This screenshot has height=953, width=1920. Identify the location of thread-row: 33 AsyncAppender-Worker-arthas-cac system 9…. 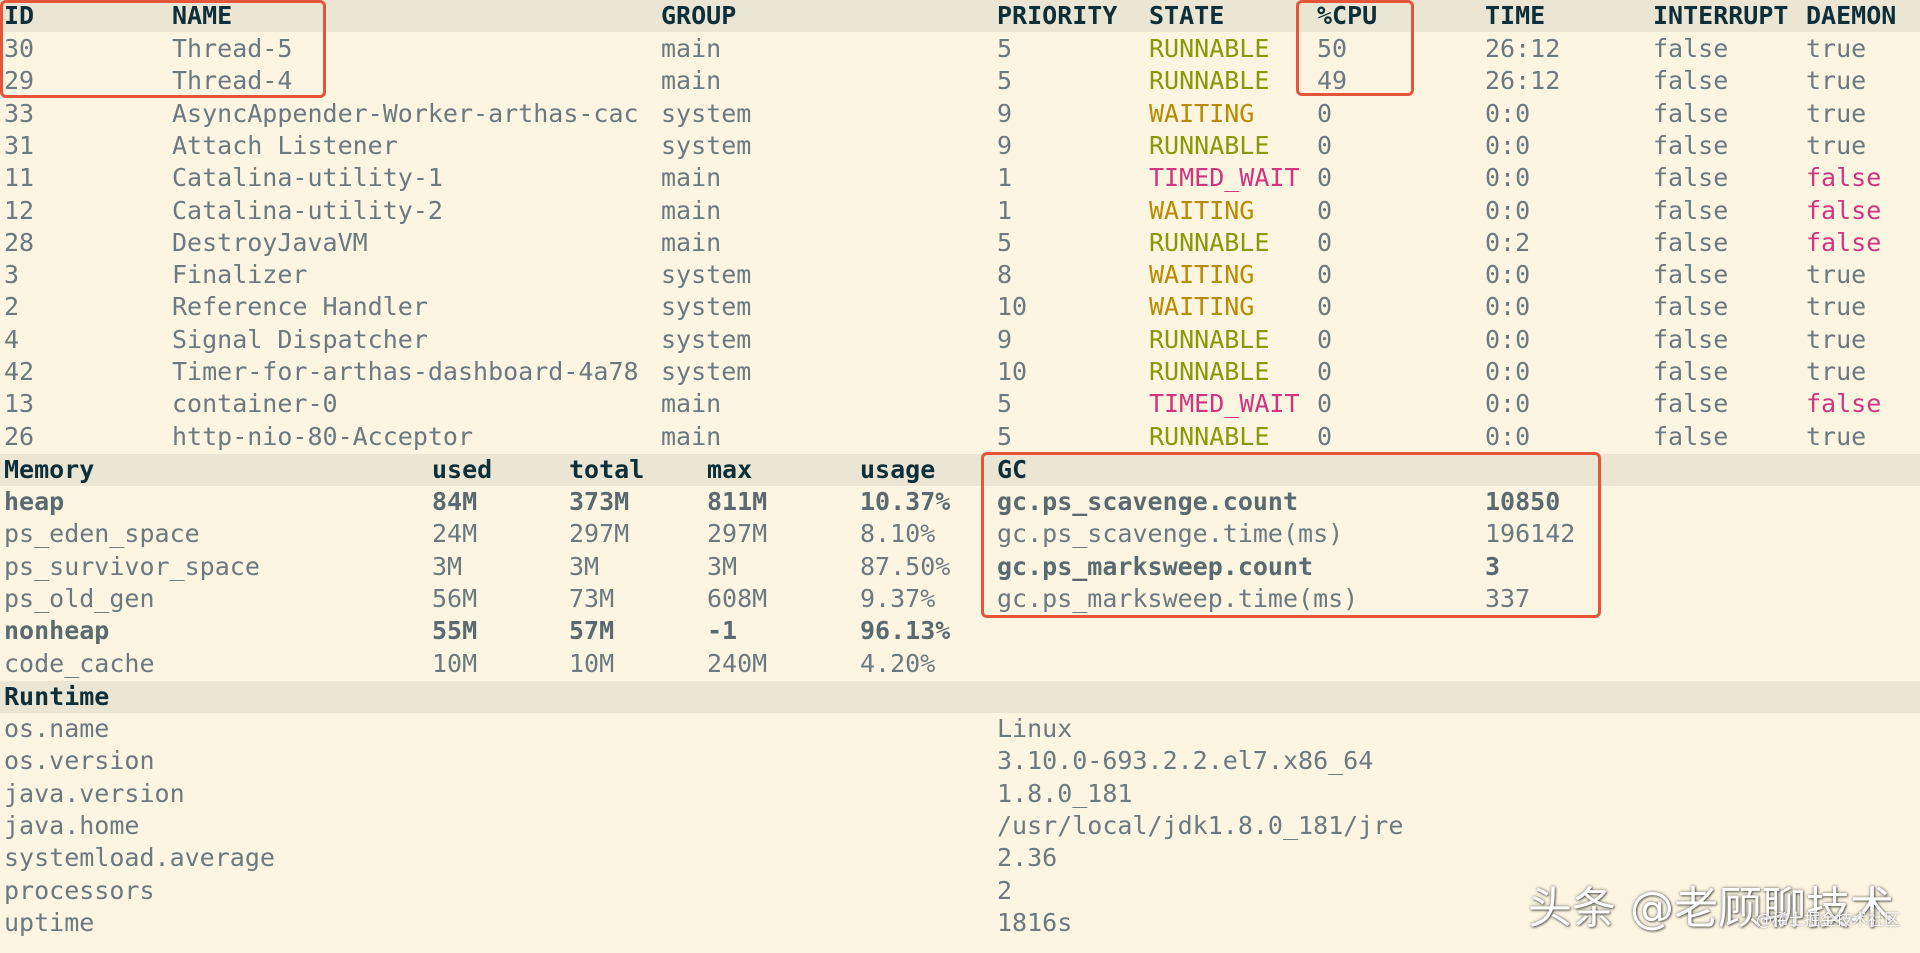
(960, 114).